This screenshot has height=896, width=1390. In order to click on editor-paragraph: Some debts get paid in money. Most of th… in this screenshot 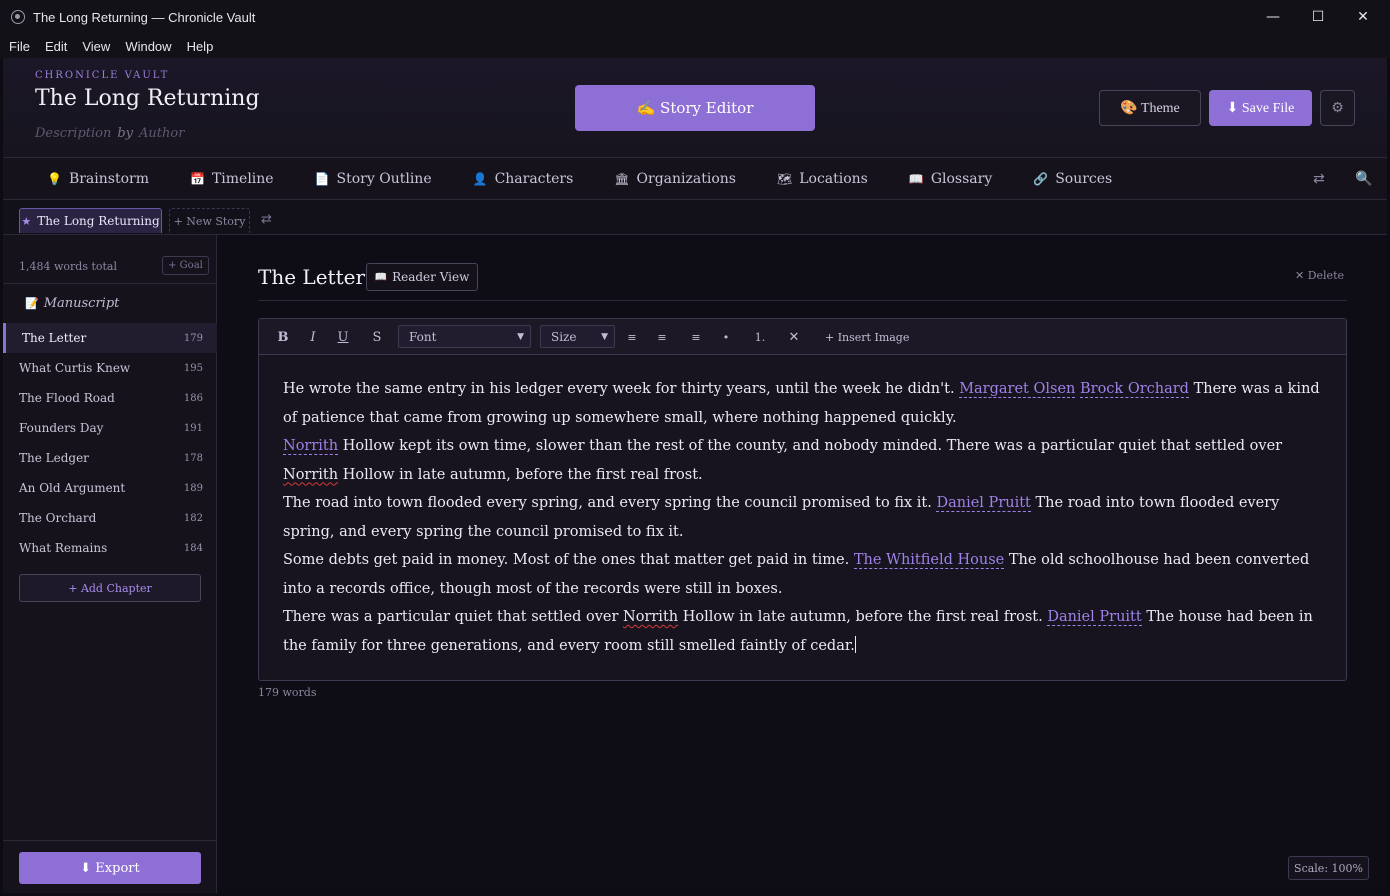, I will do `click(803, 574)`.